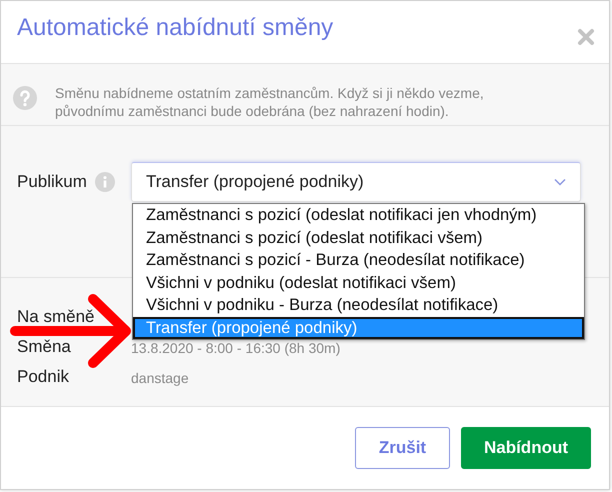 The image size is (612, 492). What do you see at coordinates (44, 346) in the screenshot?
I see `detail-label: Směna` at bounding box center [44, 346].